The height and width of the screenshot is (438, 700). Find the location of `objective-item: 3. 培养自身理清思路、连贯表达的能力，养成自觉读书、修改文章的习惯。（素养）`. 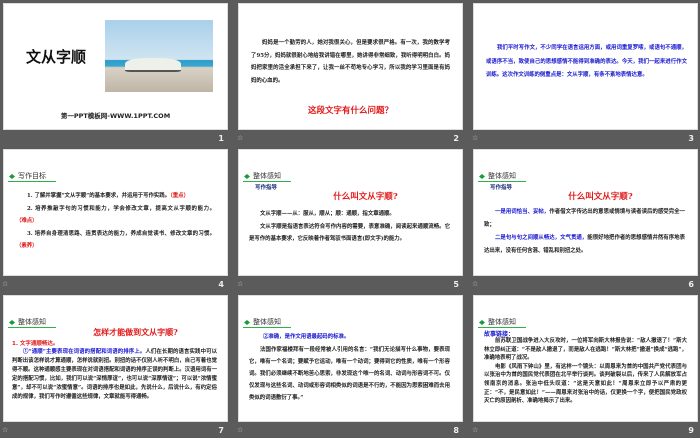

objective-item: 3. 培养自身理清思路、连贯表达的能力，养成自觉读书、修改文章的习惯。（素养） is located at coordinates (115, 240).